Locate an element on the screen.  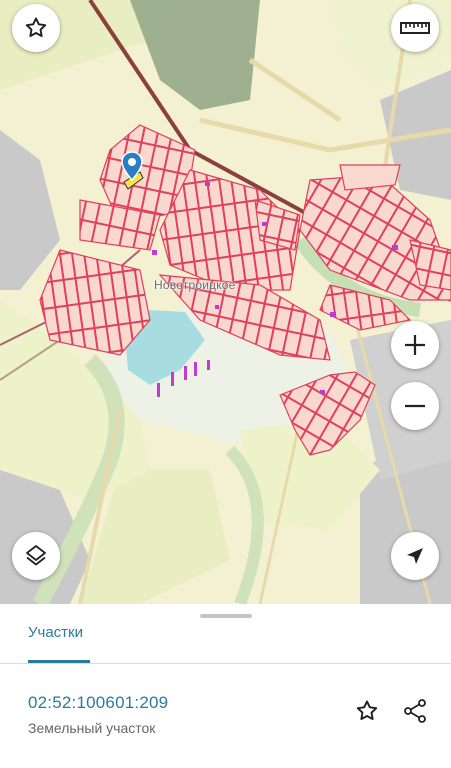
plus-icon is located at coordinates (415, 345).